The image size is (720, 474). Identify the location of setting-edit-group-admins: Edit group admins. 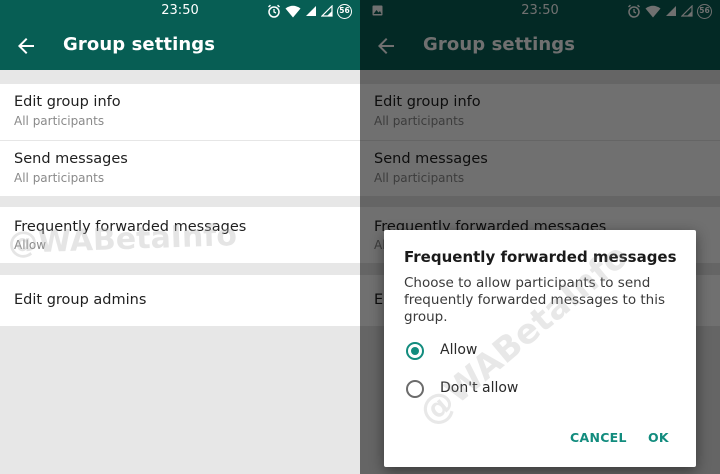
(180, 300).